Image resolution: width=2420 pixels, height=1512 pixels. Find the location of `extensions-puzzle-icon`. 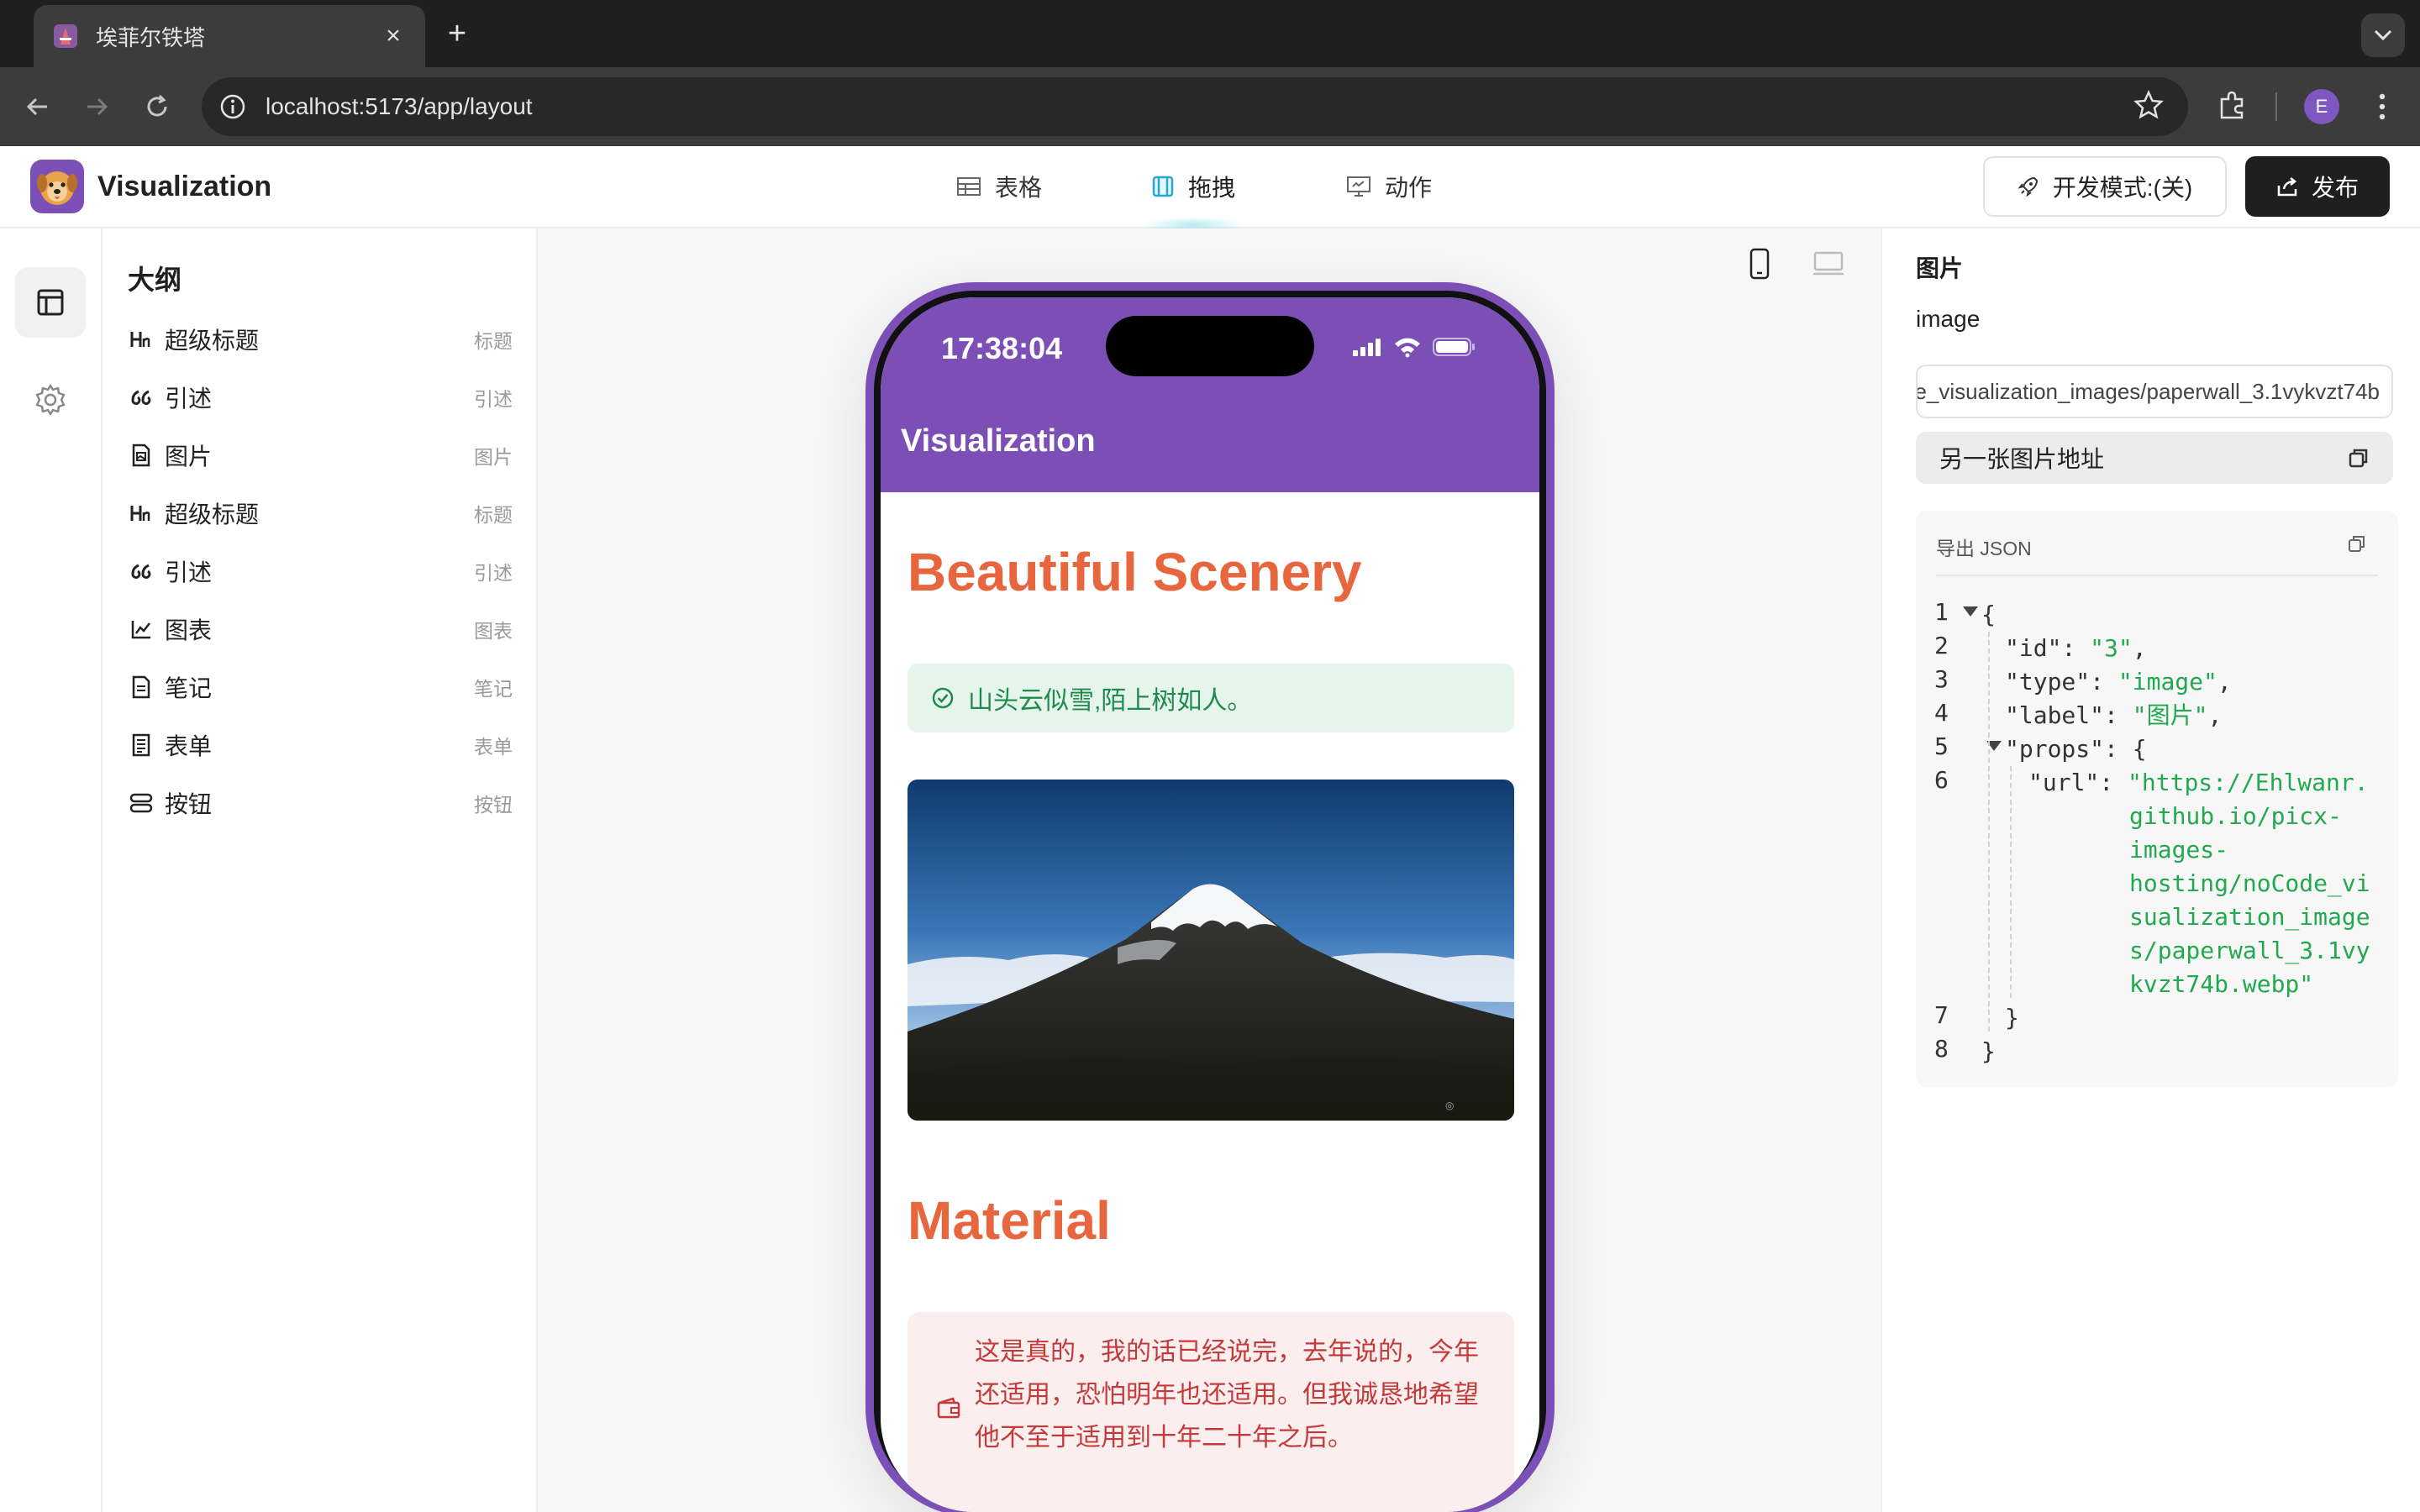

extensions-puzzle-icon is located at coordinates (2233, 105).